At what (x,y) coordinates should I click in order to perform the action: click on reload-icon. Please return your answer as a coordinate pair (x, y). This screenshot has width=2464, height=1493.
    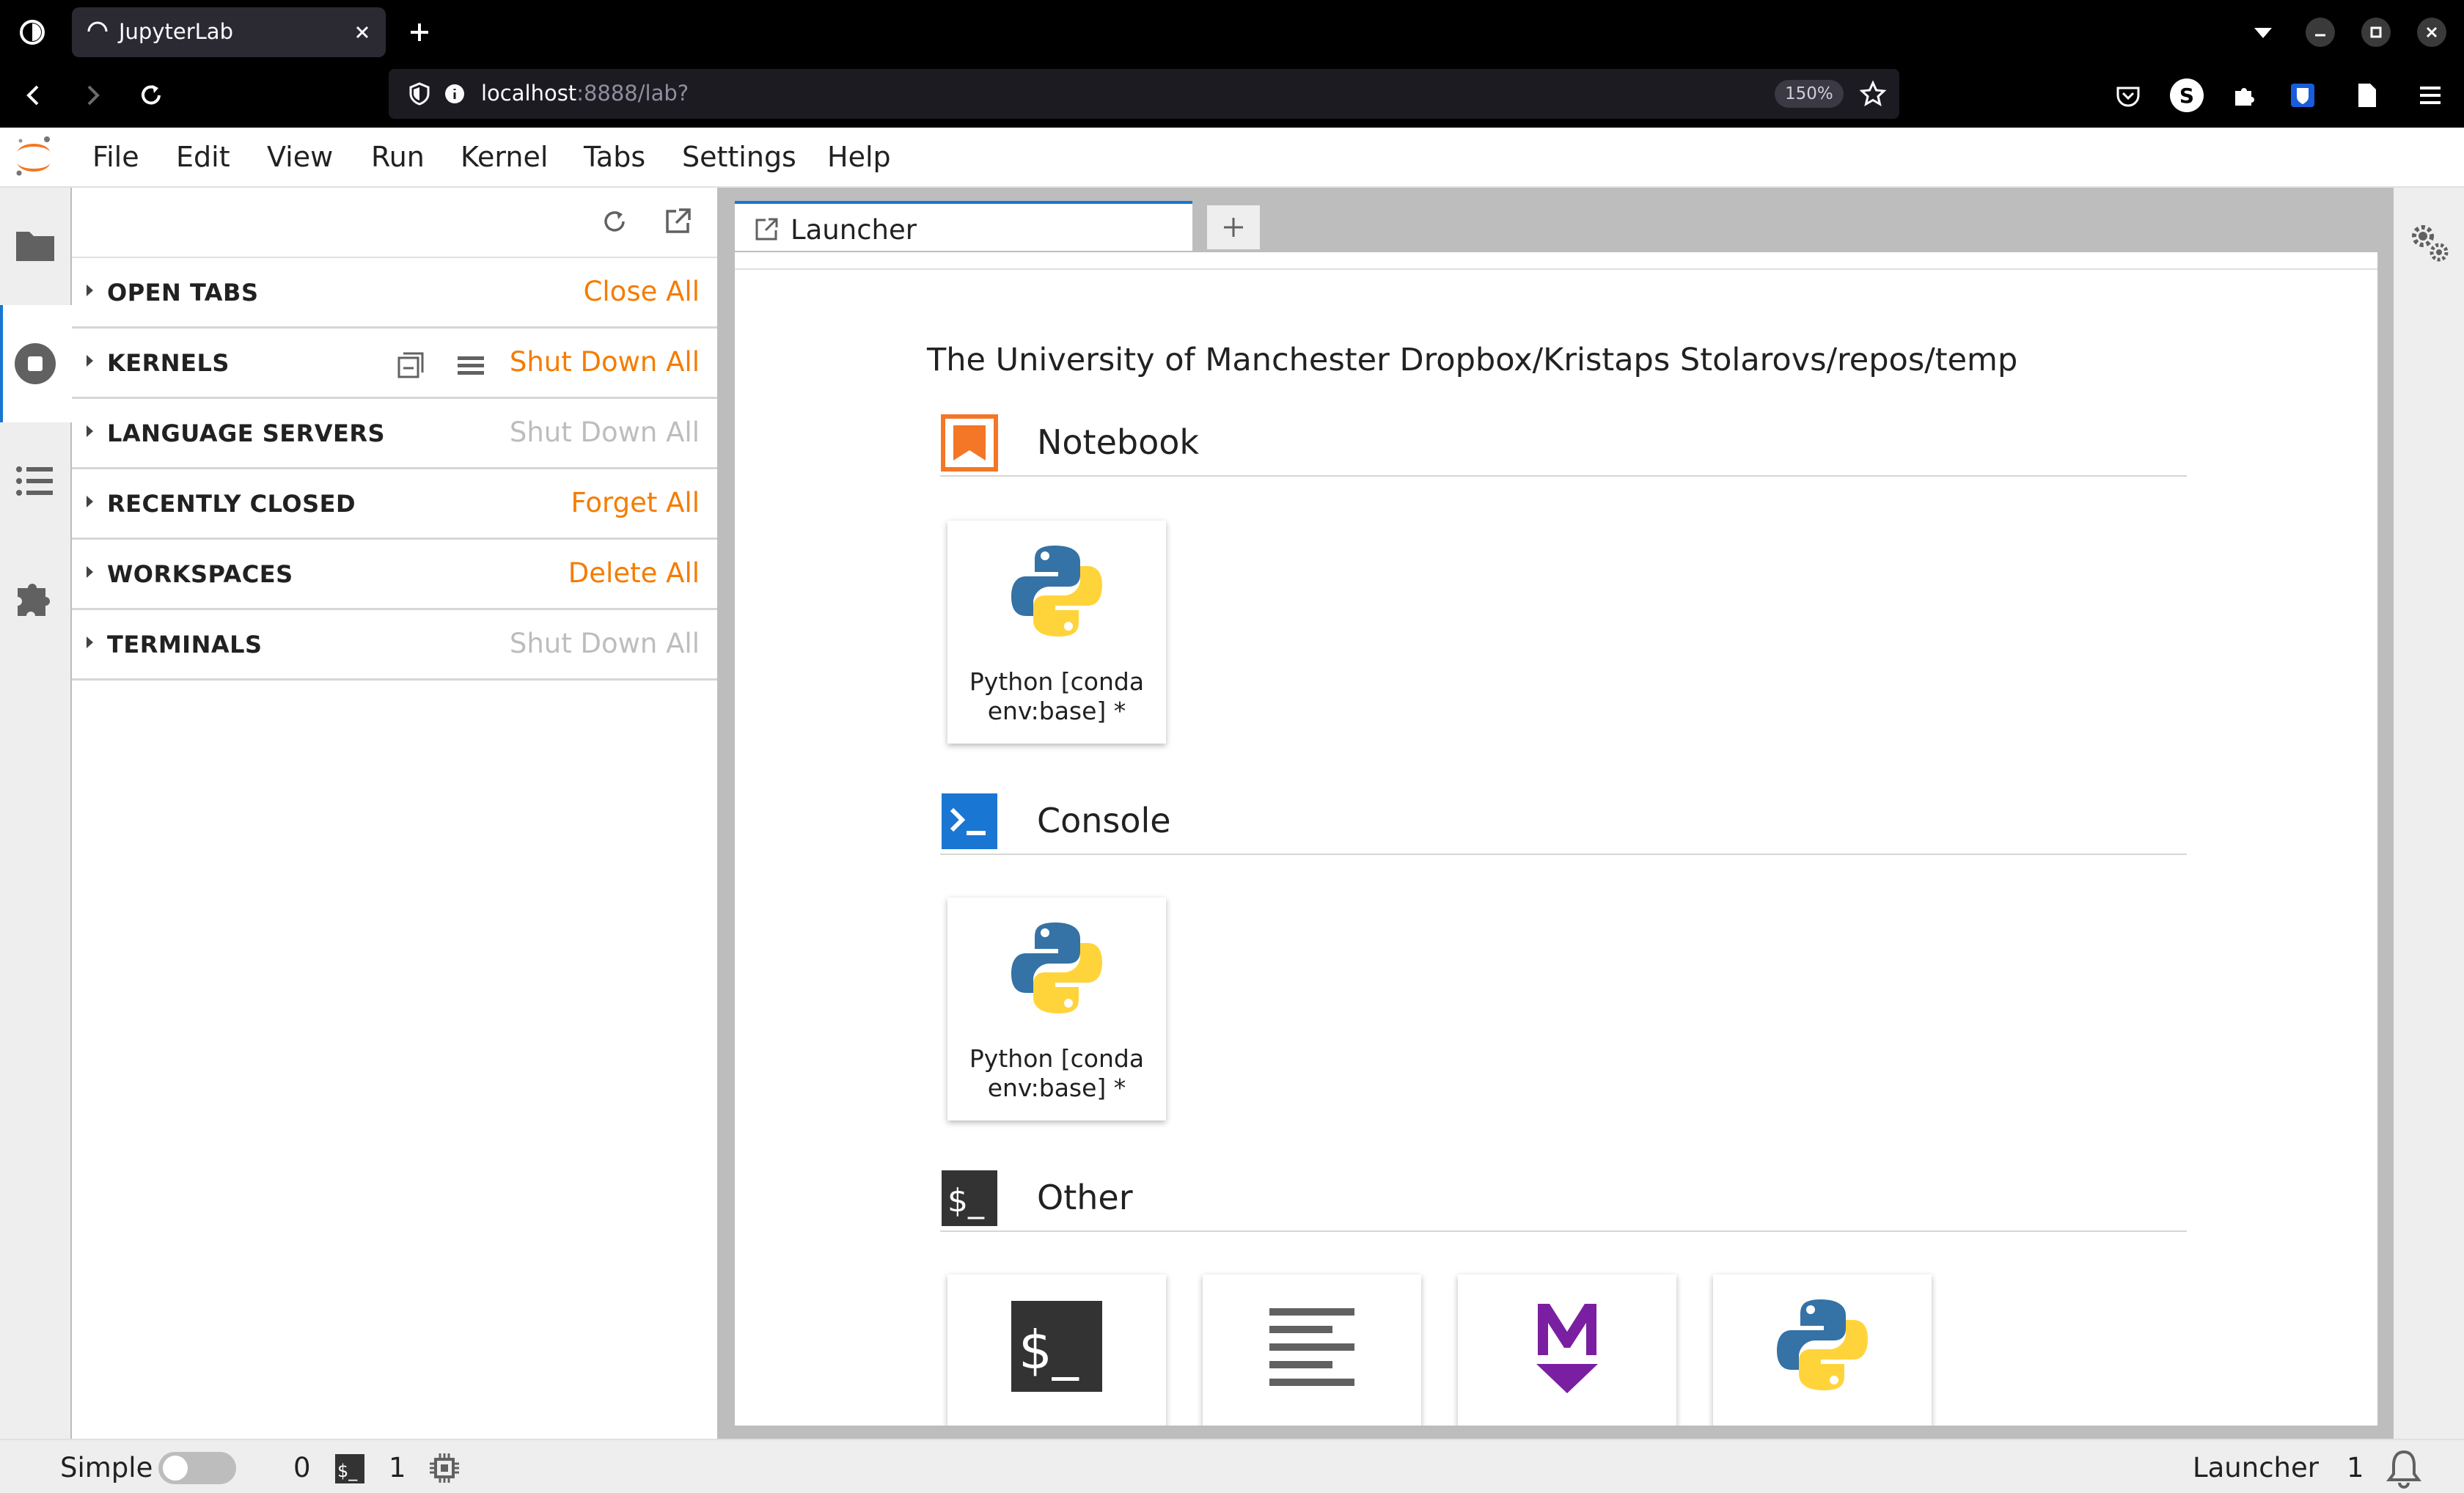
    Looking at the image, I should click on (151, 95).